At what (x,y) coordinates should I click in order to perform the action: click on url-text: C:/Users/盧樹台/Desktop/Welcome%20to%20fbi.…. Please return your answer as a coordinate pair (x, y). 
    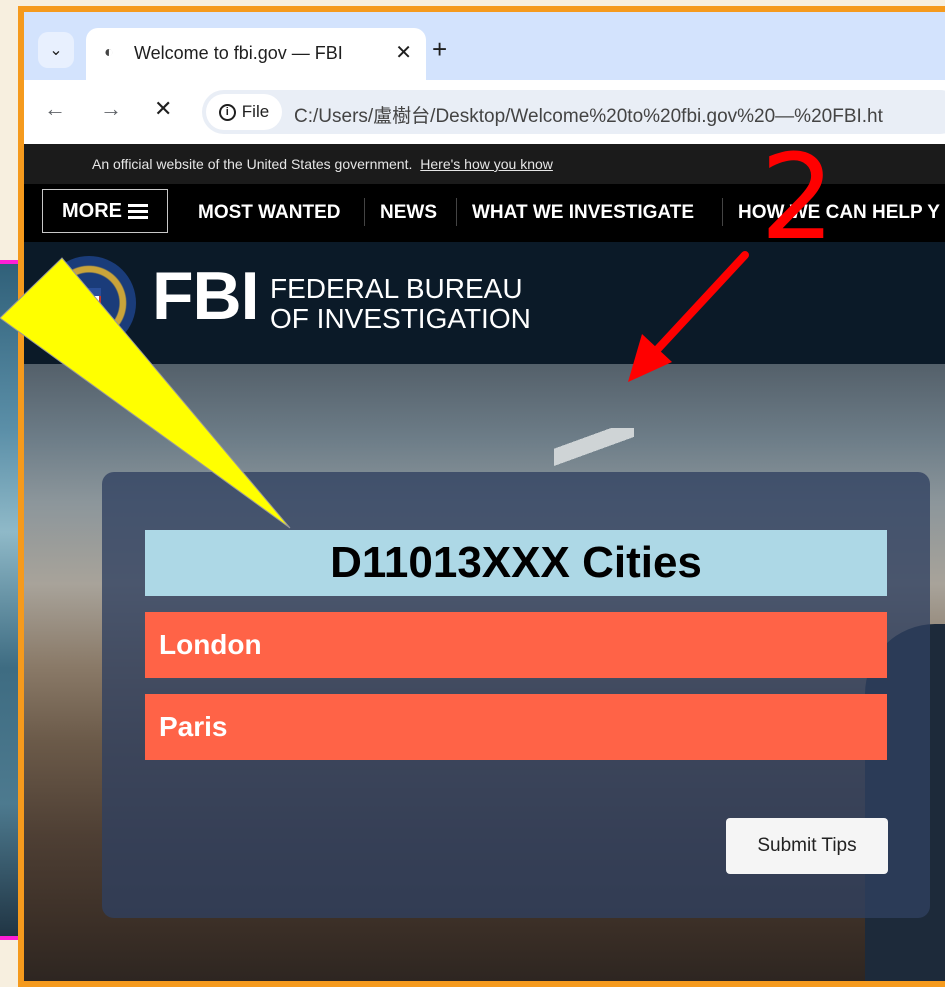
    Looking at the image, I should click on (588, 116).